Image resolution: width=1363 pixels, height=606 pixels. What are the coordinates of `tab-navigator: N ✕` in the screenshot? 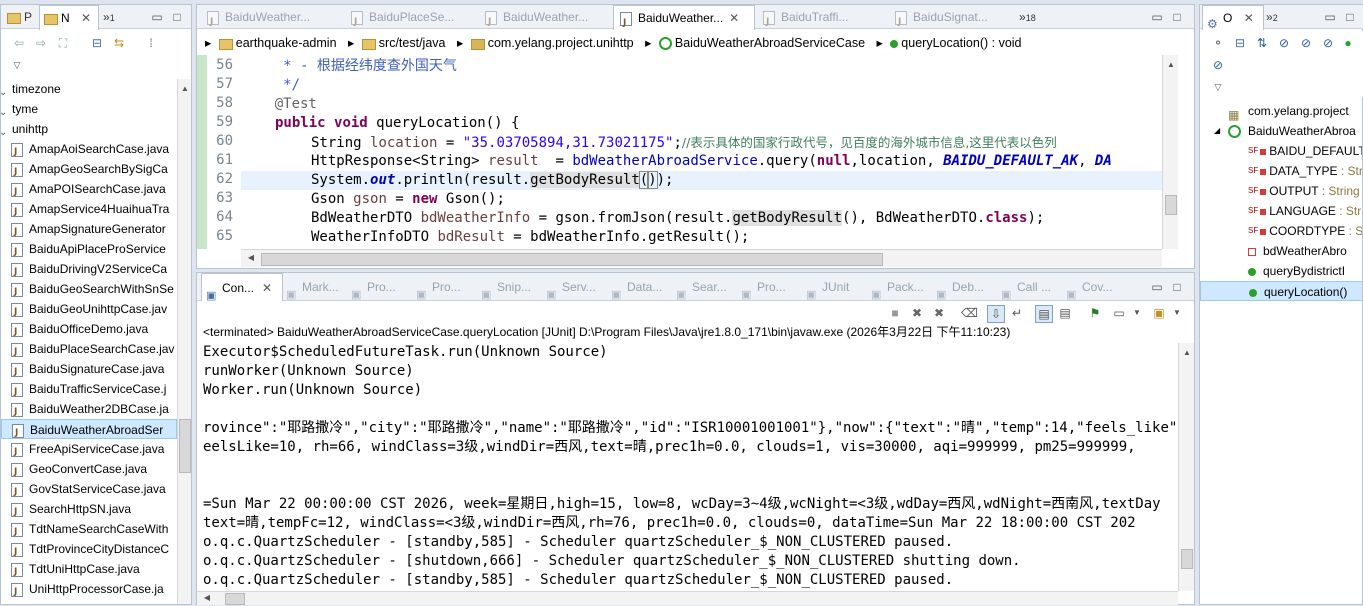 It's located at (69, 17).